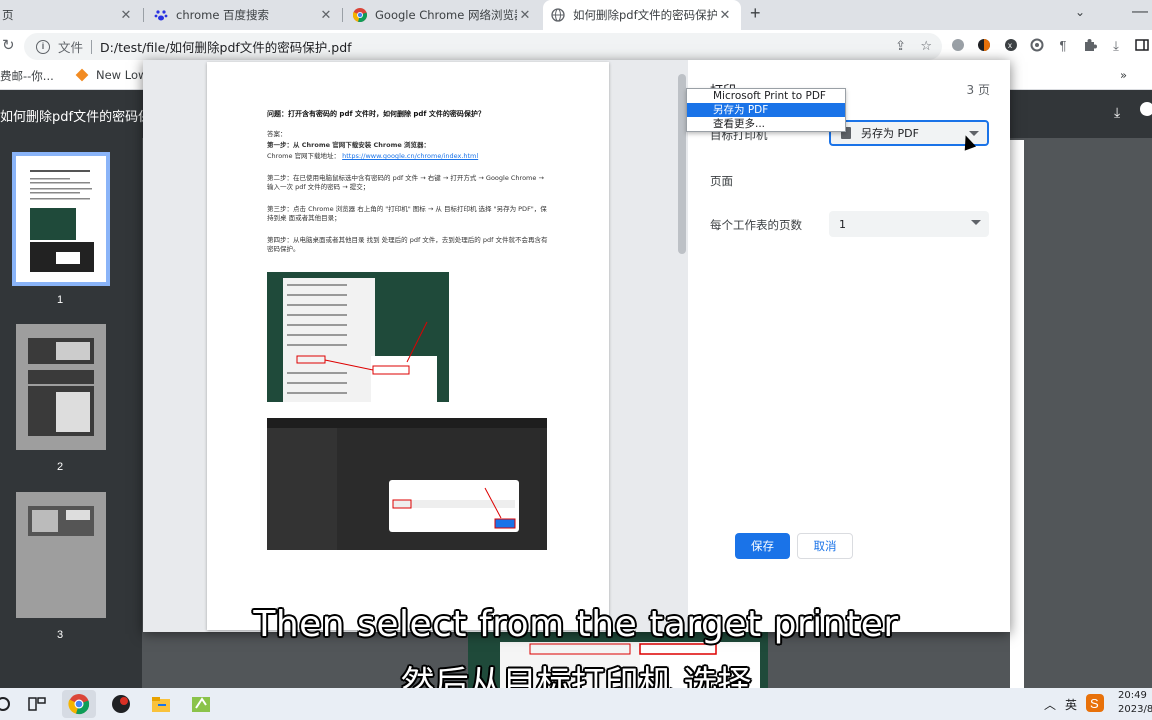  I want to click on sheets-value: 1, so click(842, 224).